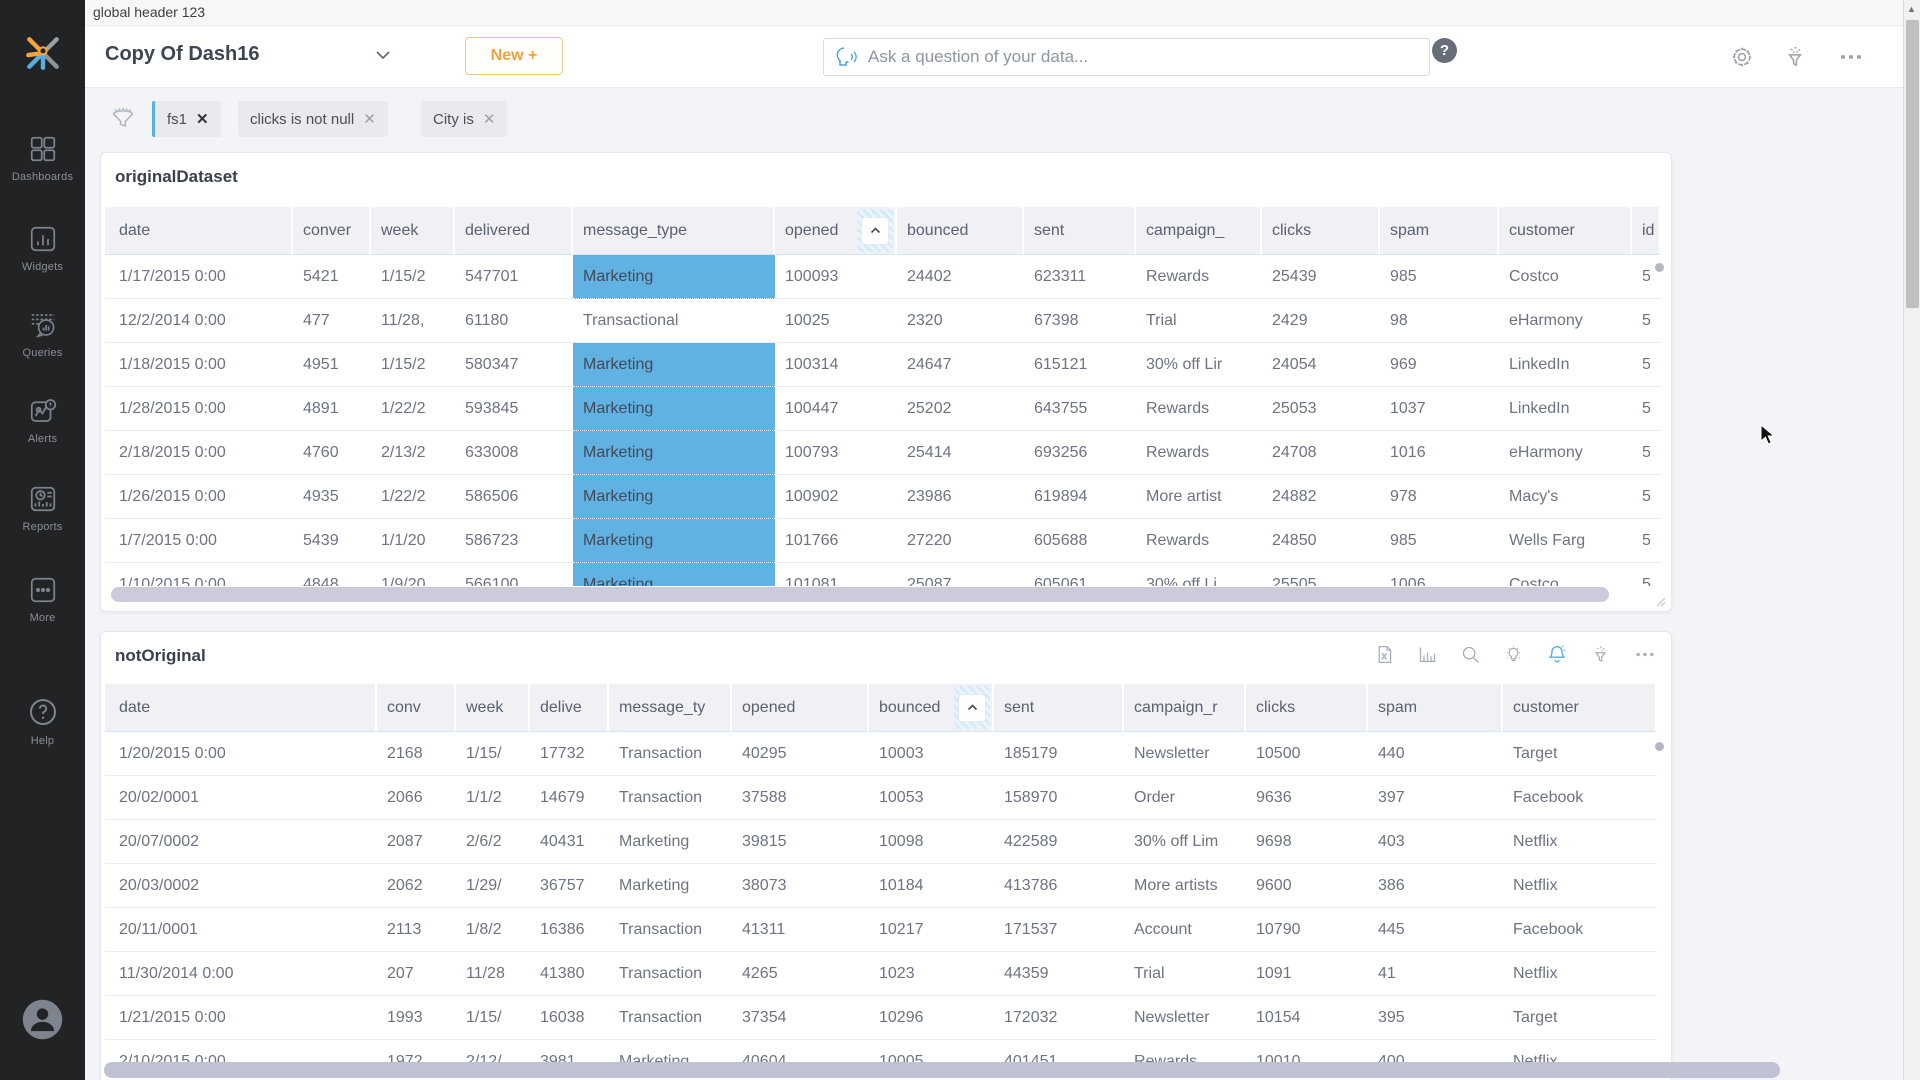 This screenshot has width=1920, height=1080. Describe the element at coordinates (1384, 654) in the screenshot. I see `excel-export-icon` at that location.